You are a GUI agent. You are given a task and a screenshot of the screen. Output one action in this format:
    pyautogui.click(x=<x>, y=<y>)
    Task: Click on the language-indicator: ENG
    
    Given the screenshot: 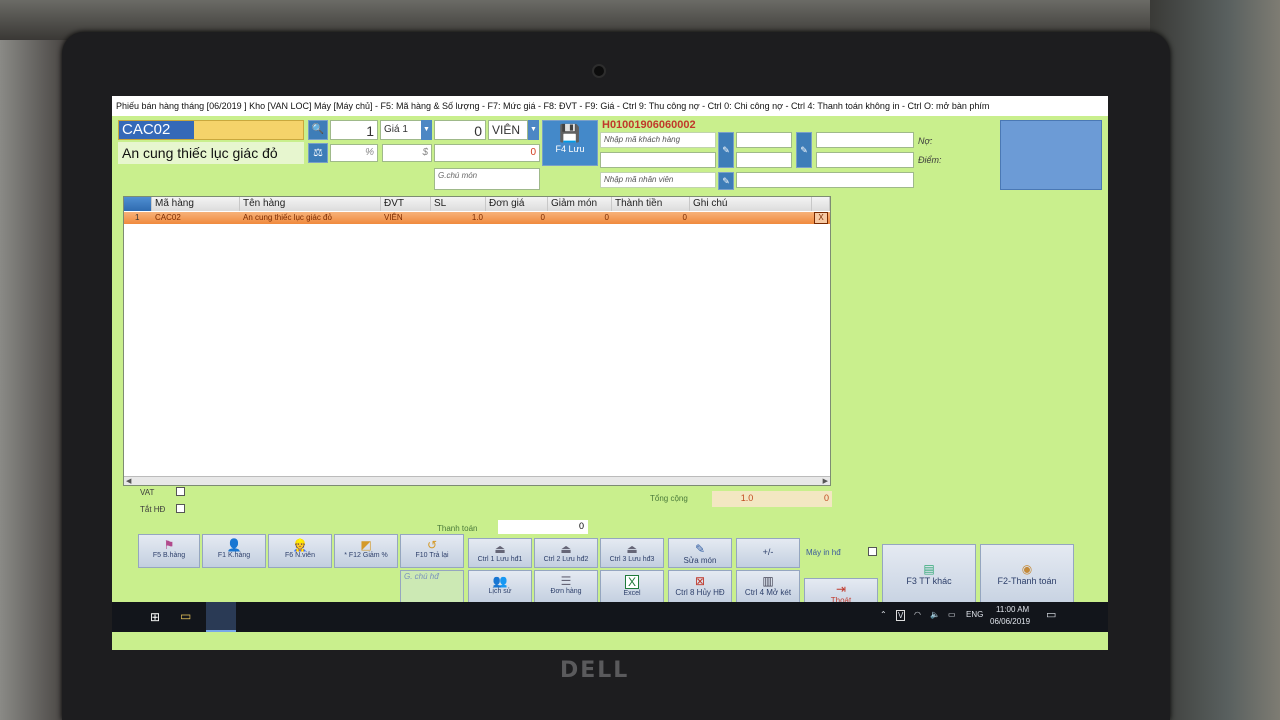 What is the action you would take?
    pyautogui.click(x=974, y=614)
    